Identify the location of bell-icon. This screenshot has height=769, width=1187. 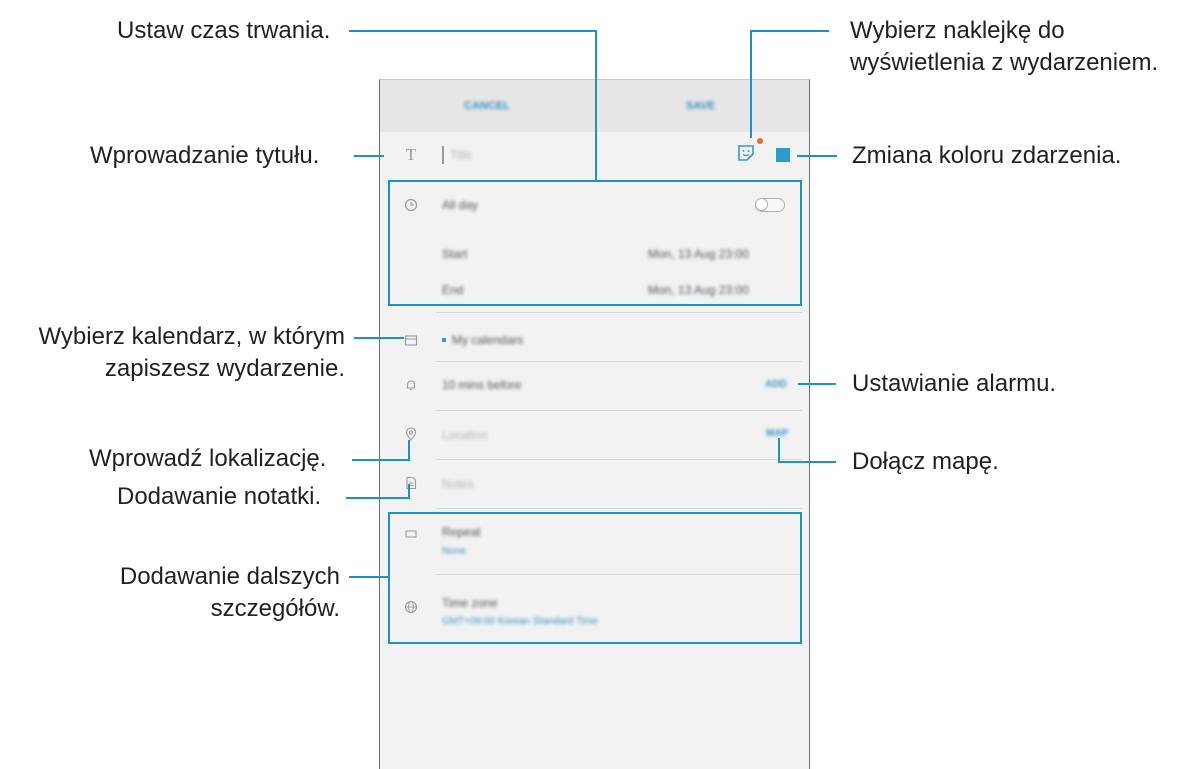
(411, 385).